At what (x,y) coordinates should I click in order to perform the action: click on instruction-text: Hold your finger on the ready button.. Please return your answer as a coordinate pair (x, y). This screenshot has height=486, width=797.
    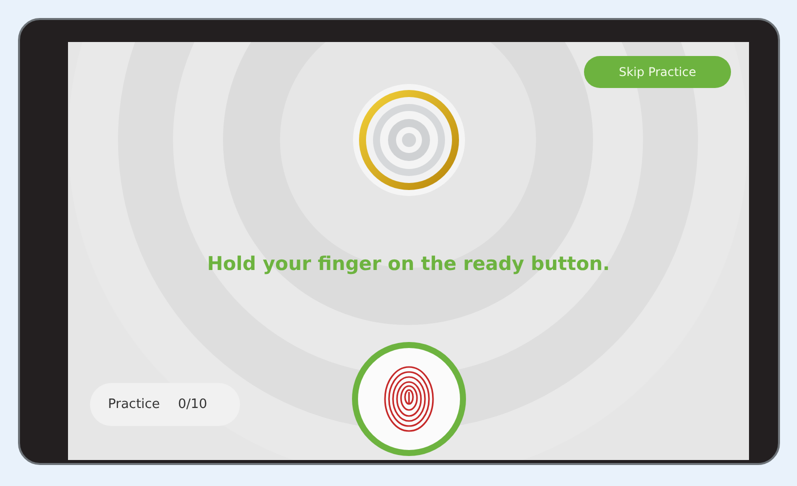
    Looking at the image, I should click on (408, 264).